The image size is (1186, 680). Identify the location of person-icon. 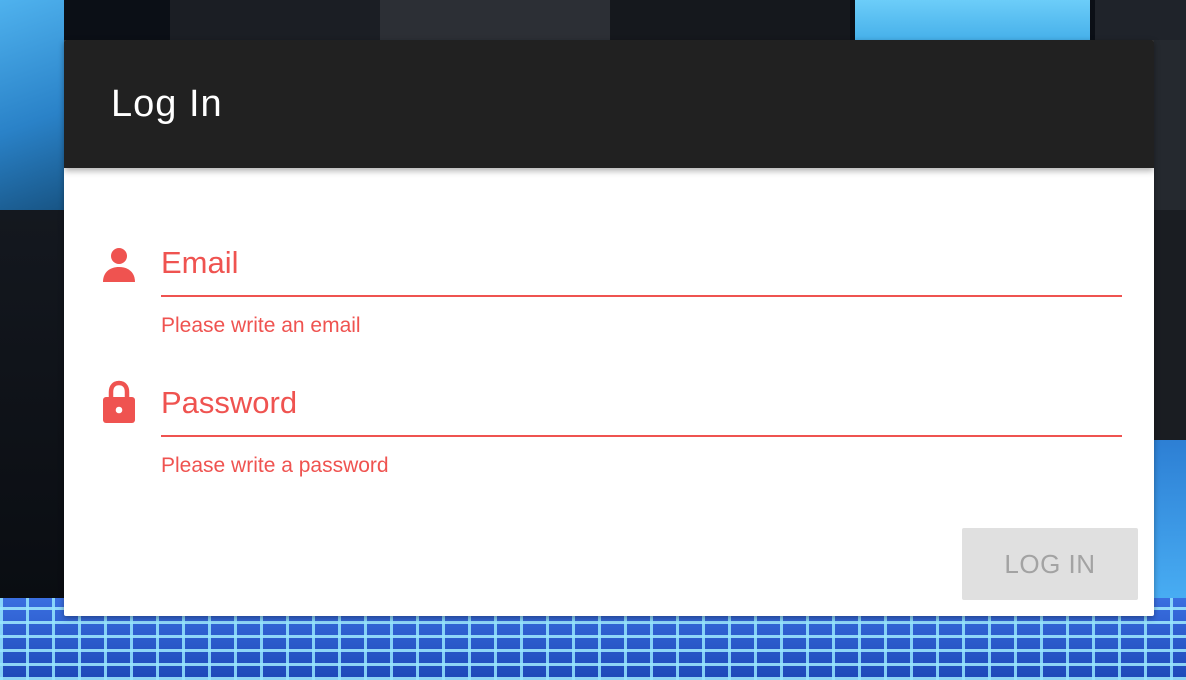
(119, 264).